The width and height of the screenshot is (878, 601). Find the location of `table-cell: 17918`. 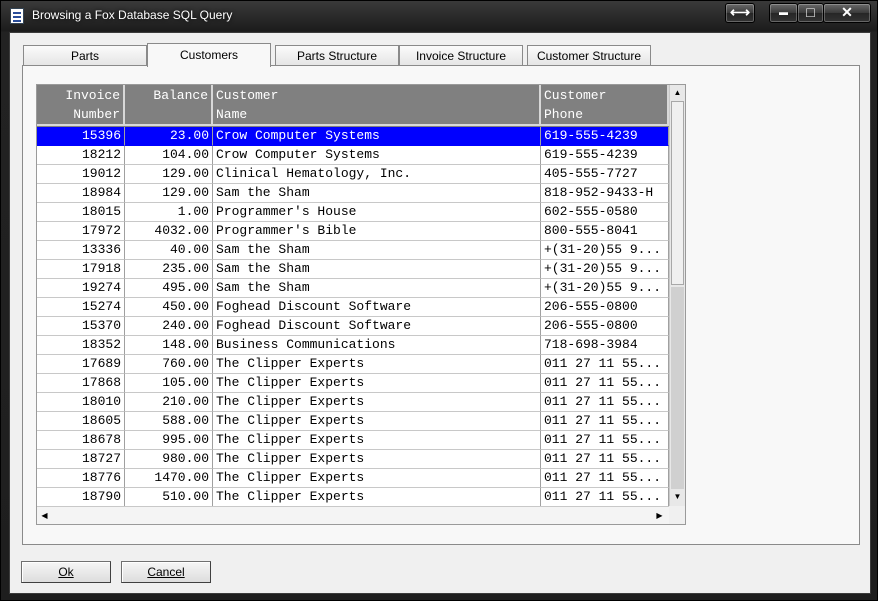

table-cell: 17918 is located at coordinates (81, 269).